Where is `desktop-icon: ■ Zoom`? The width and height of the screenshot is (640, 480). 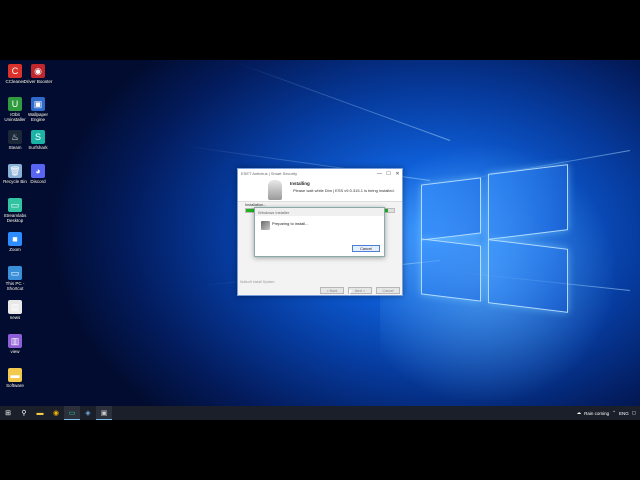
desktop-icon: ■ Zoom is located at coordinates (15, 242).